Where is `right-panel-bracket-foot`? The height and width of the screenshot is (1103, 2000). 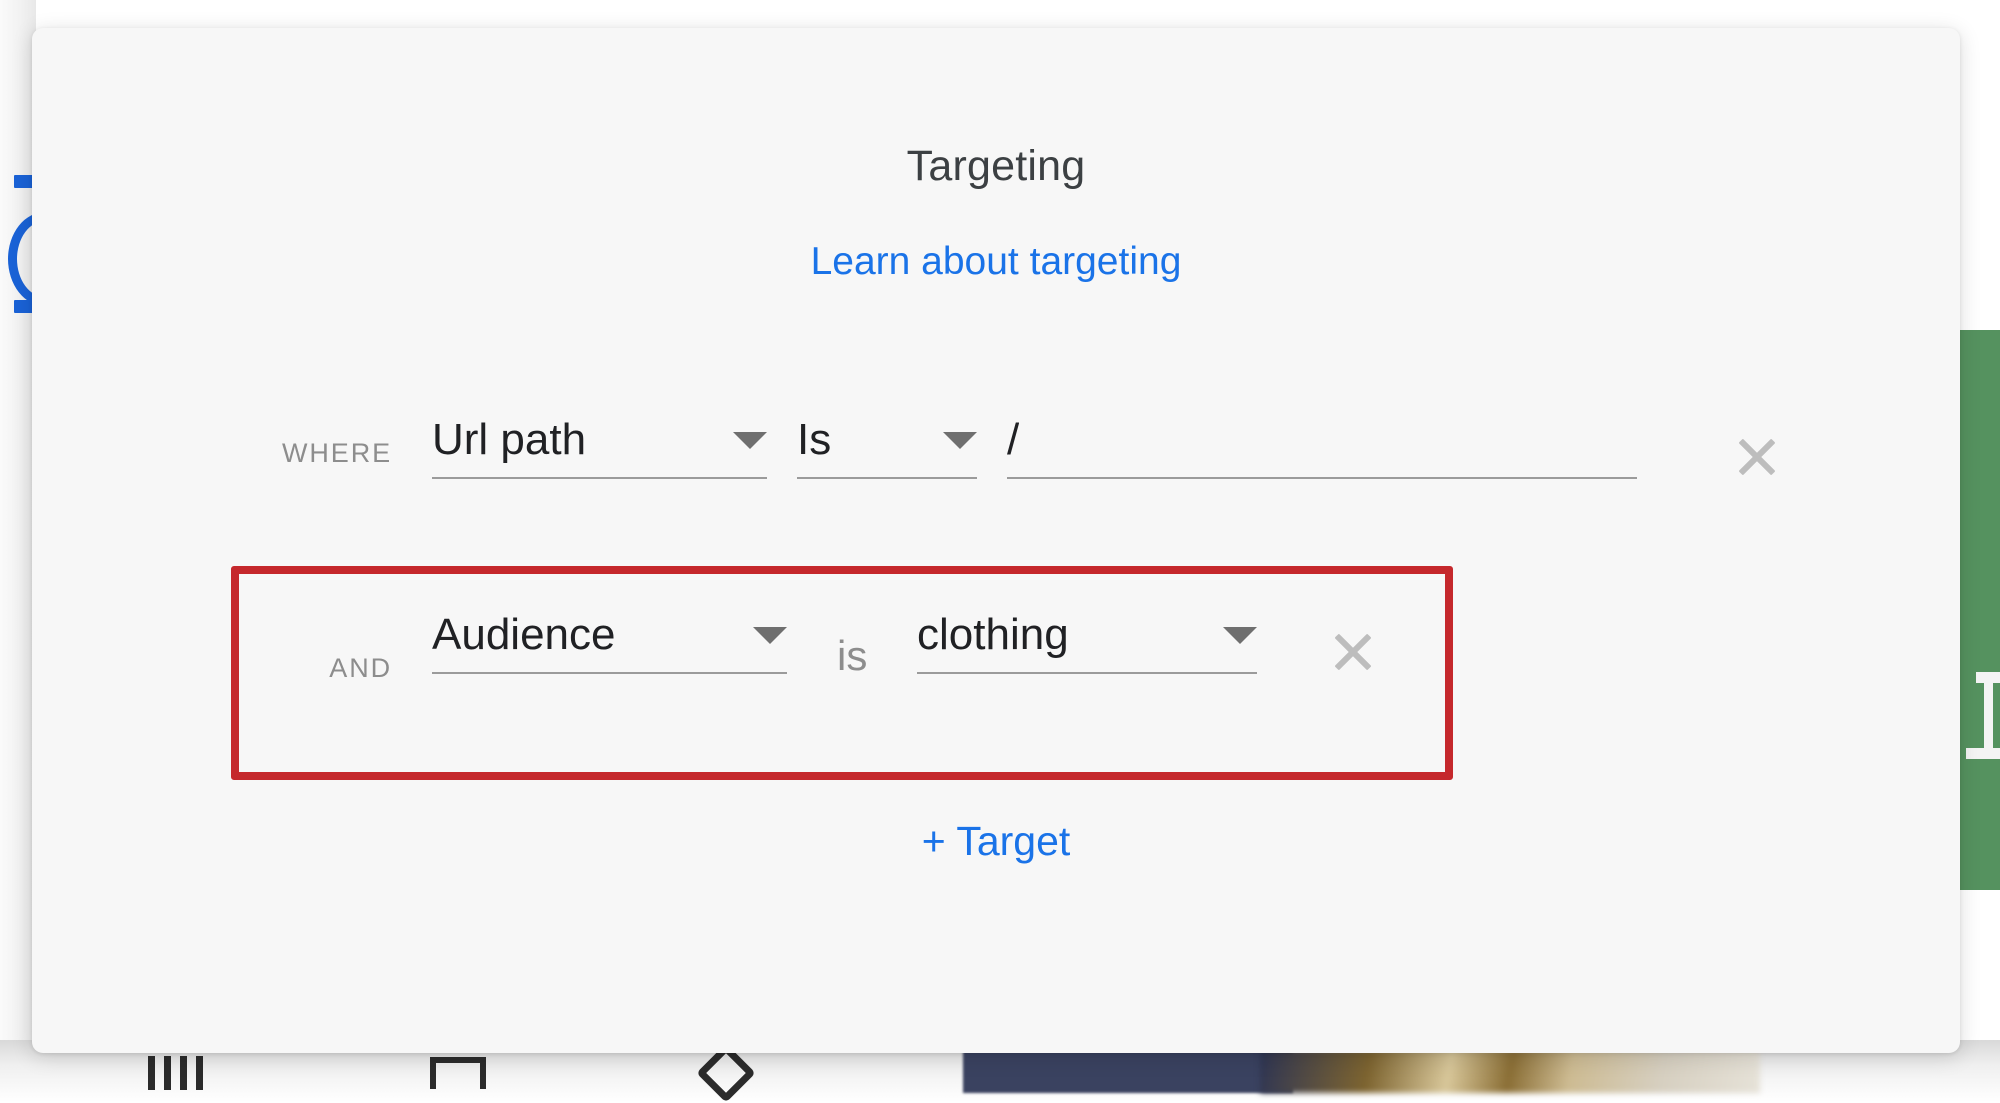 right-panel-bracket-foot is located at coordinates (1983, 753).